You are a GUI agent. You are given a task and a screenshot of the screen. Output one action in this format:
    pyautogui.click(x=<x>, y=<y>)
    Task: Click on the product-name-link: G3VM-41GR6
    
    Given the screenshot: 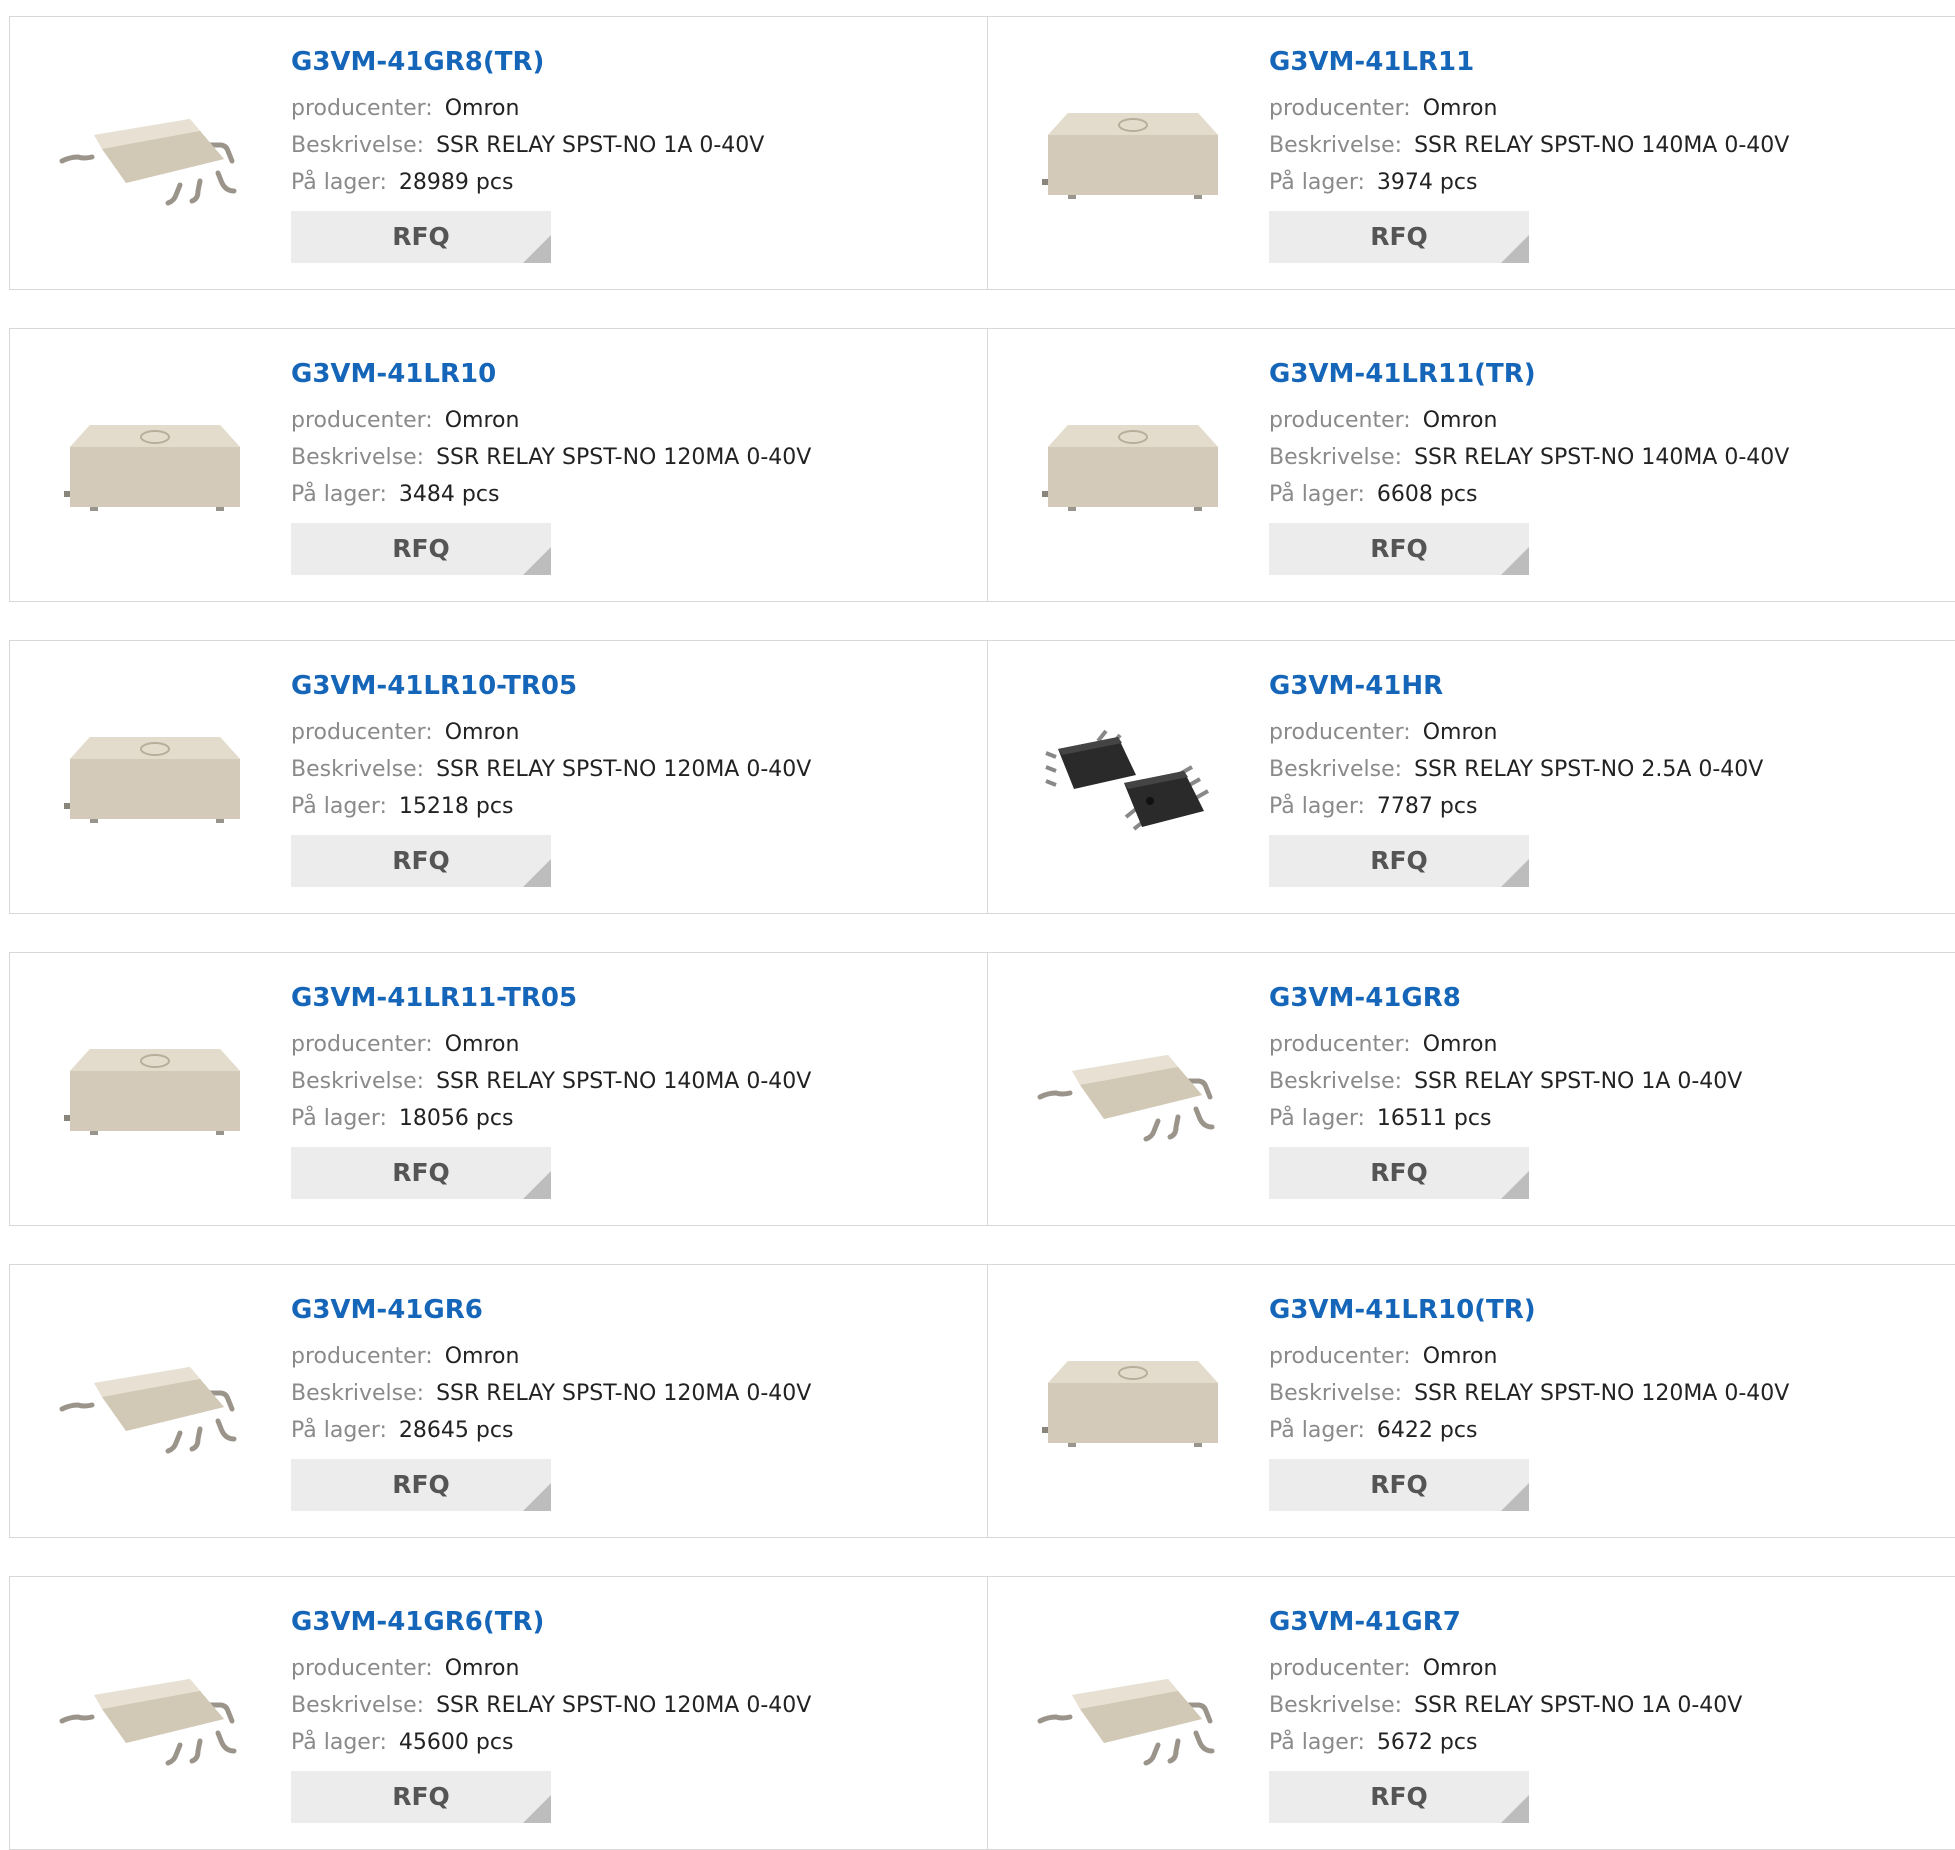 What is the action you would take?
    pyautogui.click(x=551, y=1310)
    